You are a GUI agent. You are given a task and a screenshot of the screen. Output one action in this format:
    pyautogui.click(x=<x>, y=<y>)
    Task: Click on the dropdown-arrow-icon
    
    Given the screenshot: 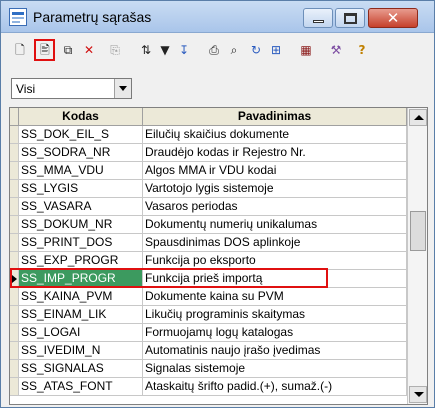 What is the action you would take?
    pyautogui.click(x=122, y=88)
    